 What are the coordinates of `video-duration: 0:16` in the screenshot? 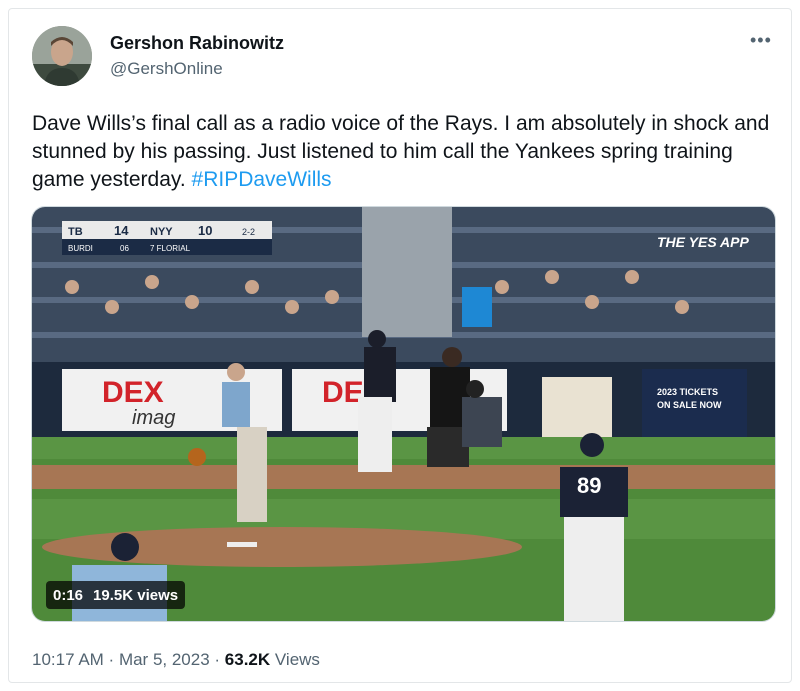 It's located at (68, 595).